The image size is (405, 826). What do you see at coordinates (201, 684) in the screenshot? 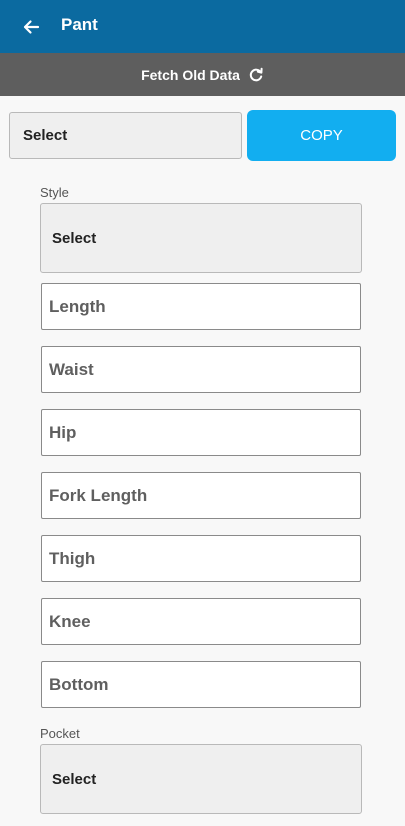
I see `bottom-field` at bounding box center [201, 684].